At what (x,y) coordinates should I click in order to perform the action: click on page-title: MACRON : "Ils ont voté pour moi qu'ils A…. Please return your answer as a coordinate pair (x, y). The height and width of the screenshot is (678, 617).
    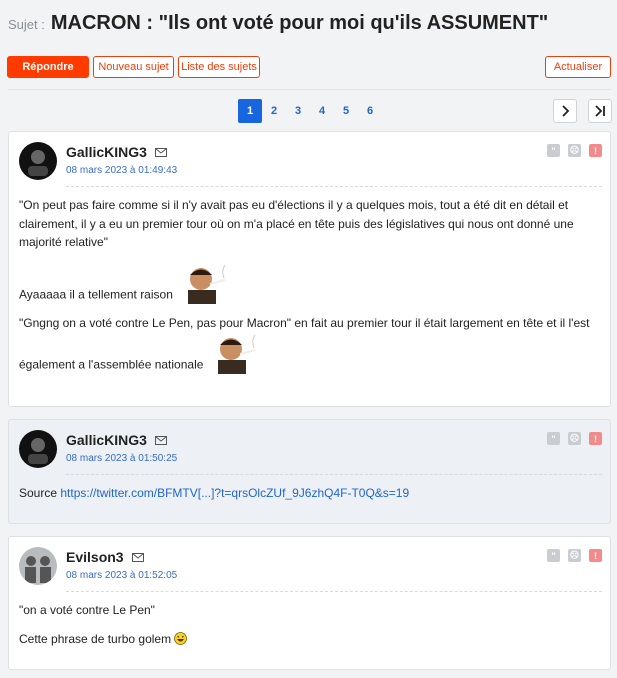
    Looking at the image, I should click on (299, 23).